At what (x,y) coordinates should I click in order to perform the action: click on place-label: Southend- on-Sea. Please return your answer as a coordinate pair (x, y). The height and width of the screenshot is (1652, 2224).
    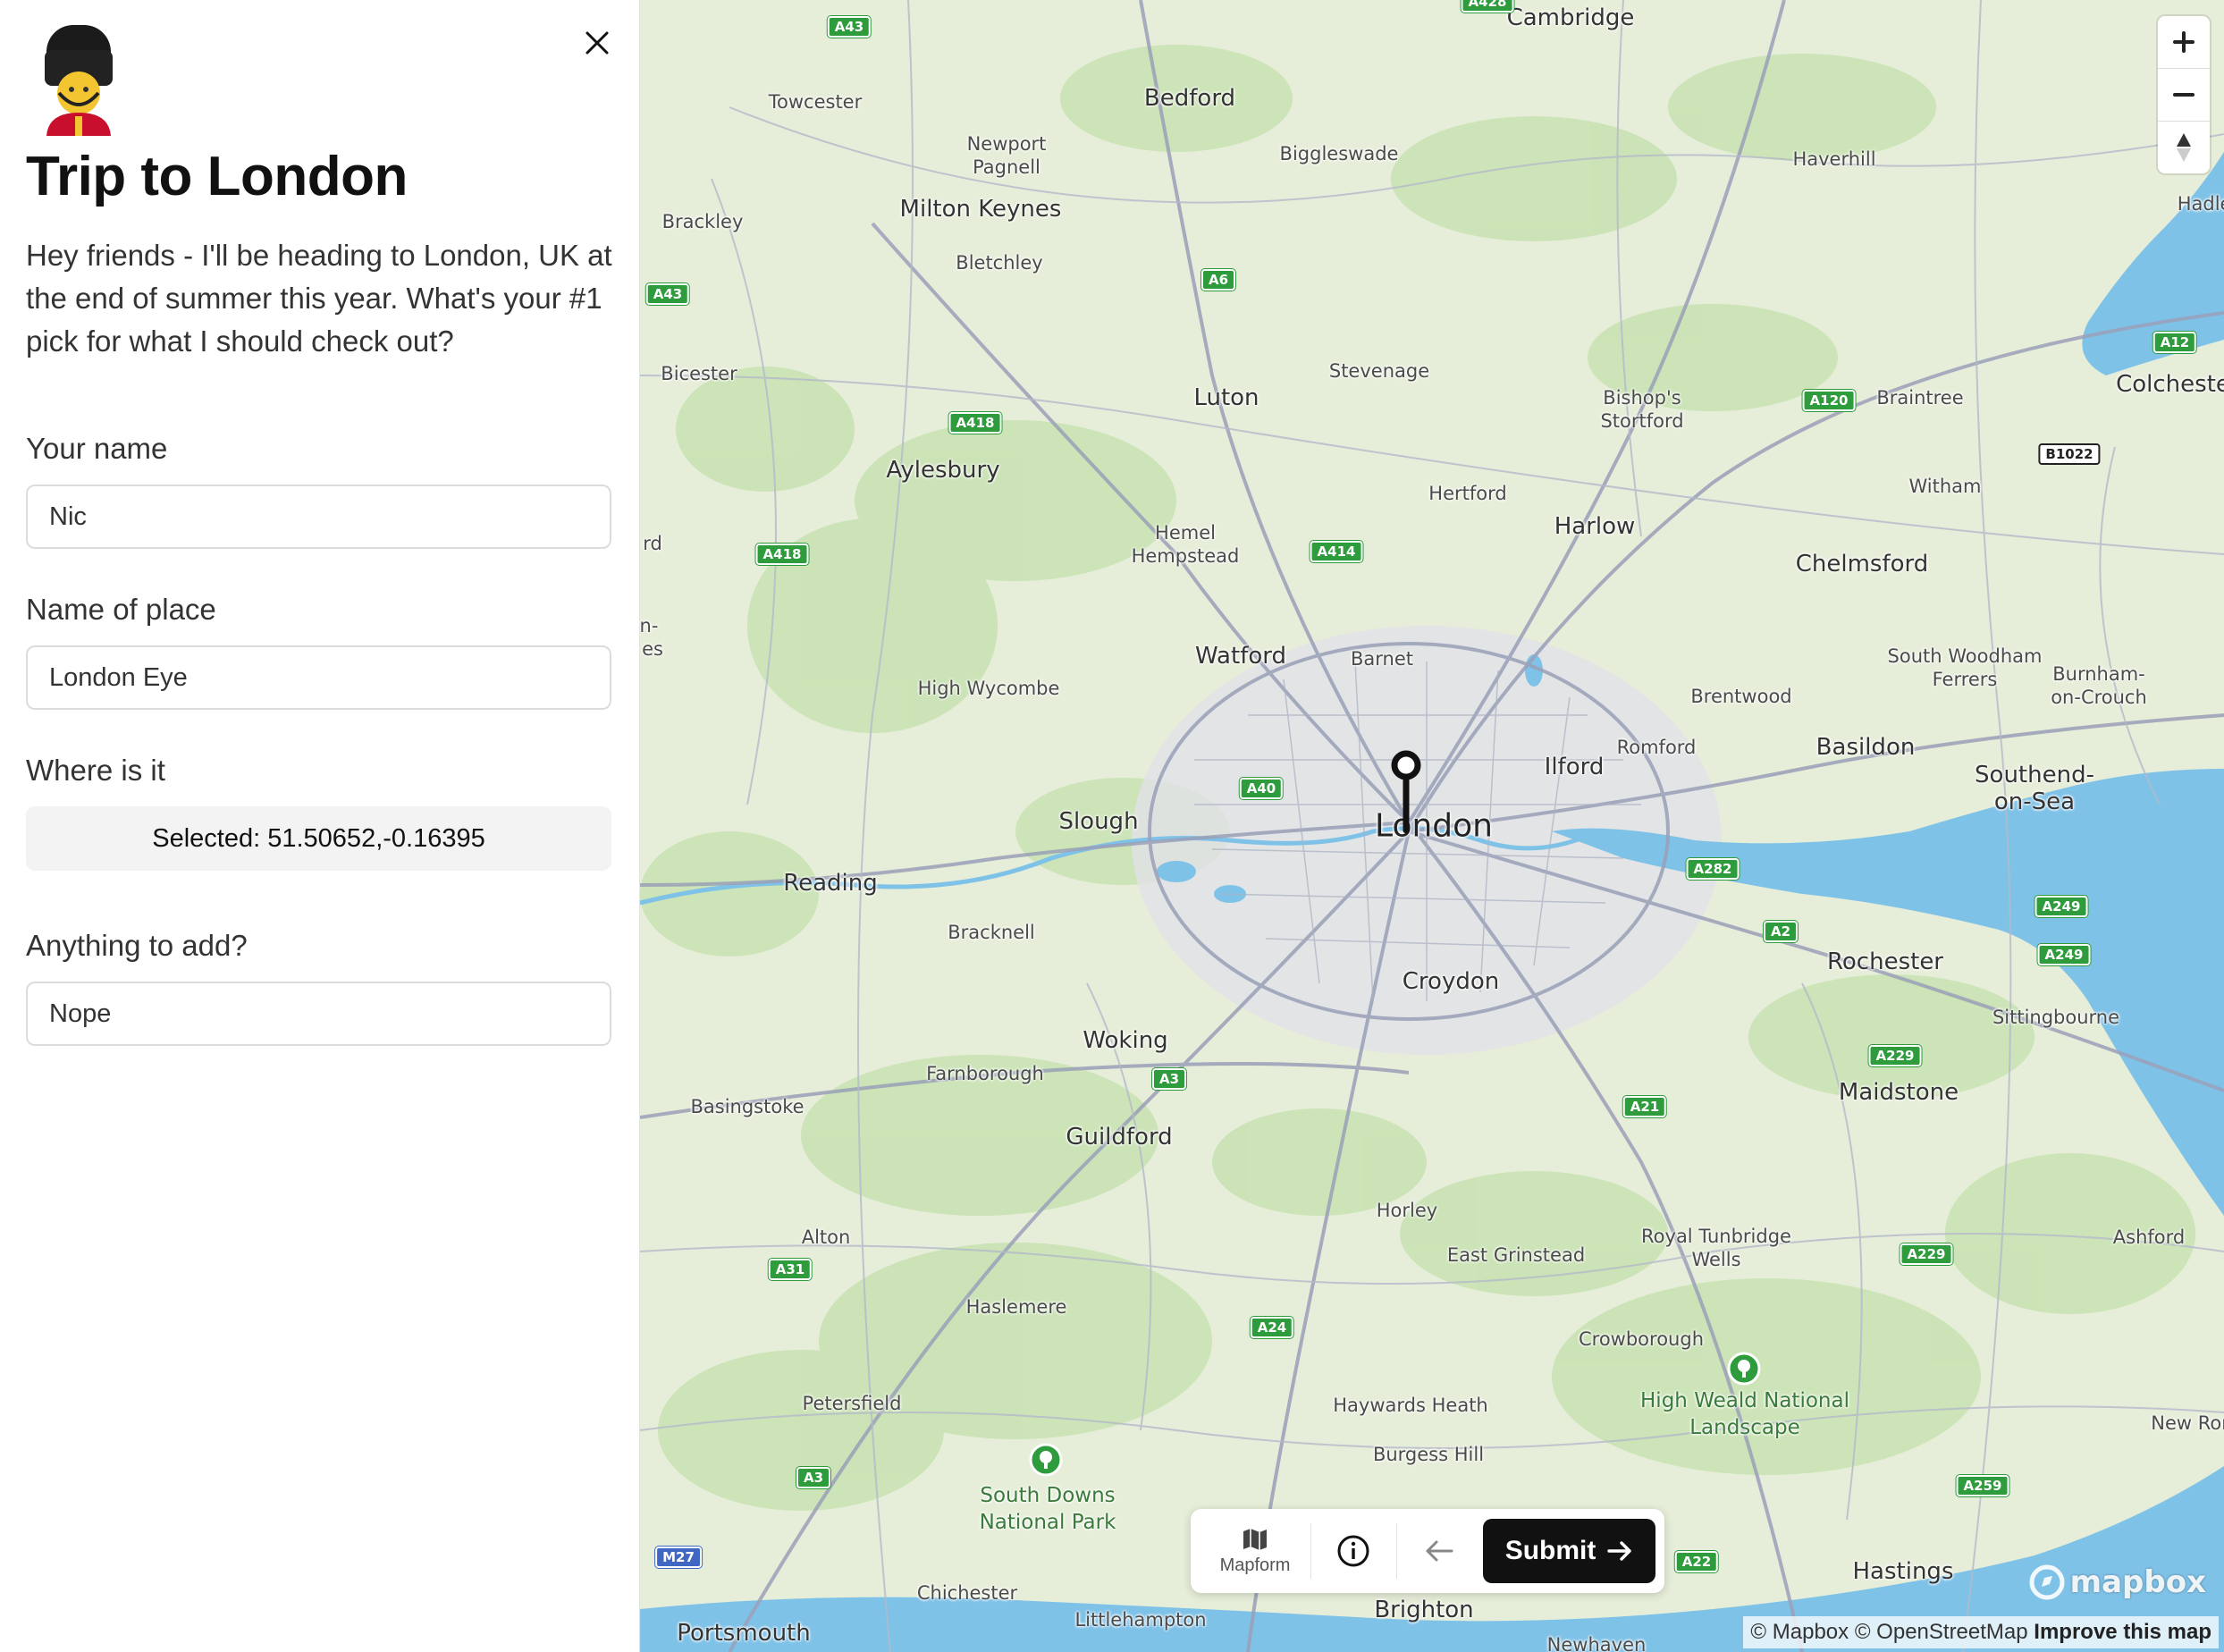
    Looking at the image, I should click on (2034, 788).